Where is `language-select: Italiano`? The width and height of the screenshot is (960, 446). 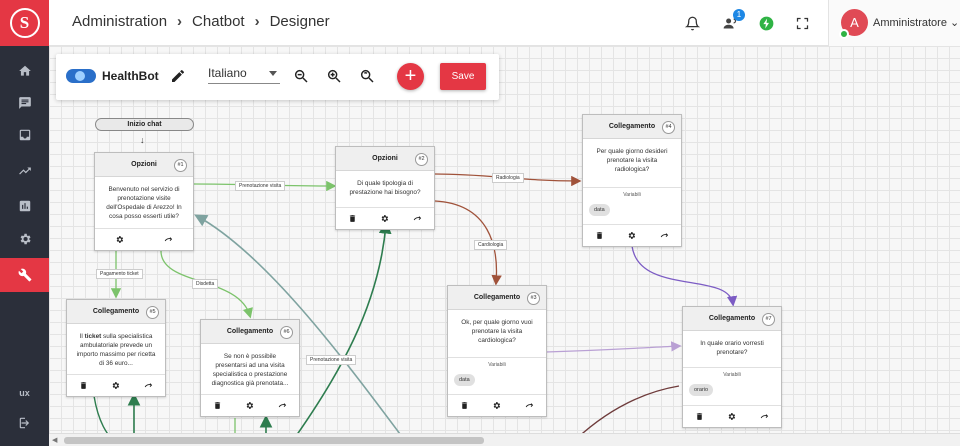
language-select: Italiano is located at coordinates (244, 75).